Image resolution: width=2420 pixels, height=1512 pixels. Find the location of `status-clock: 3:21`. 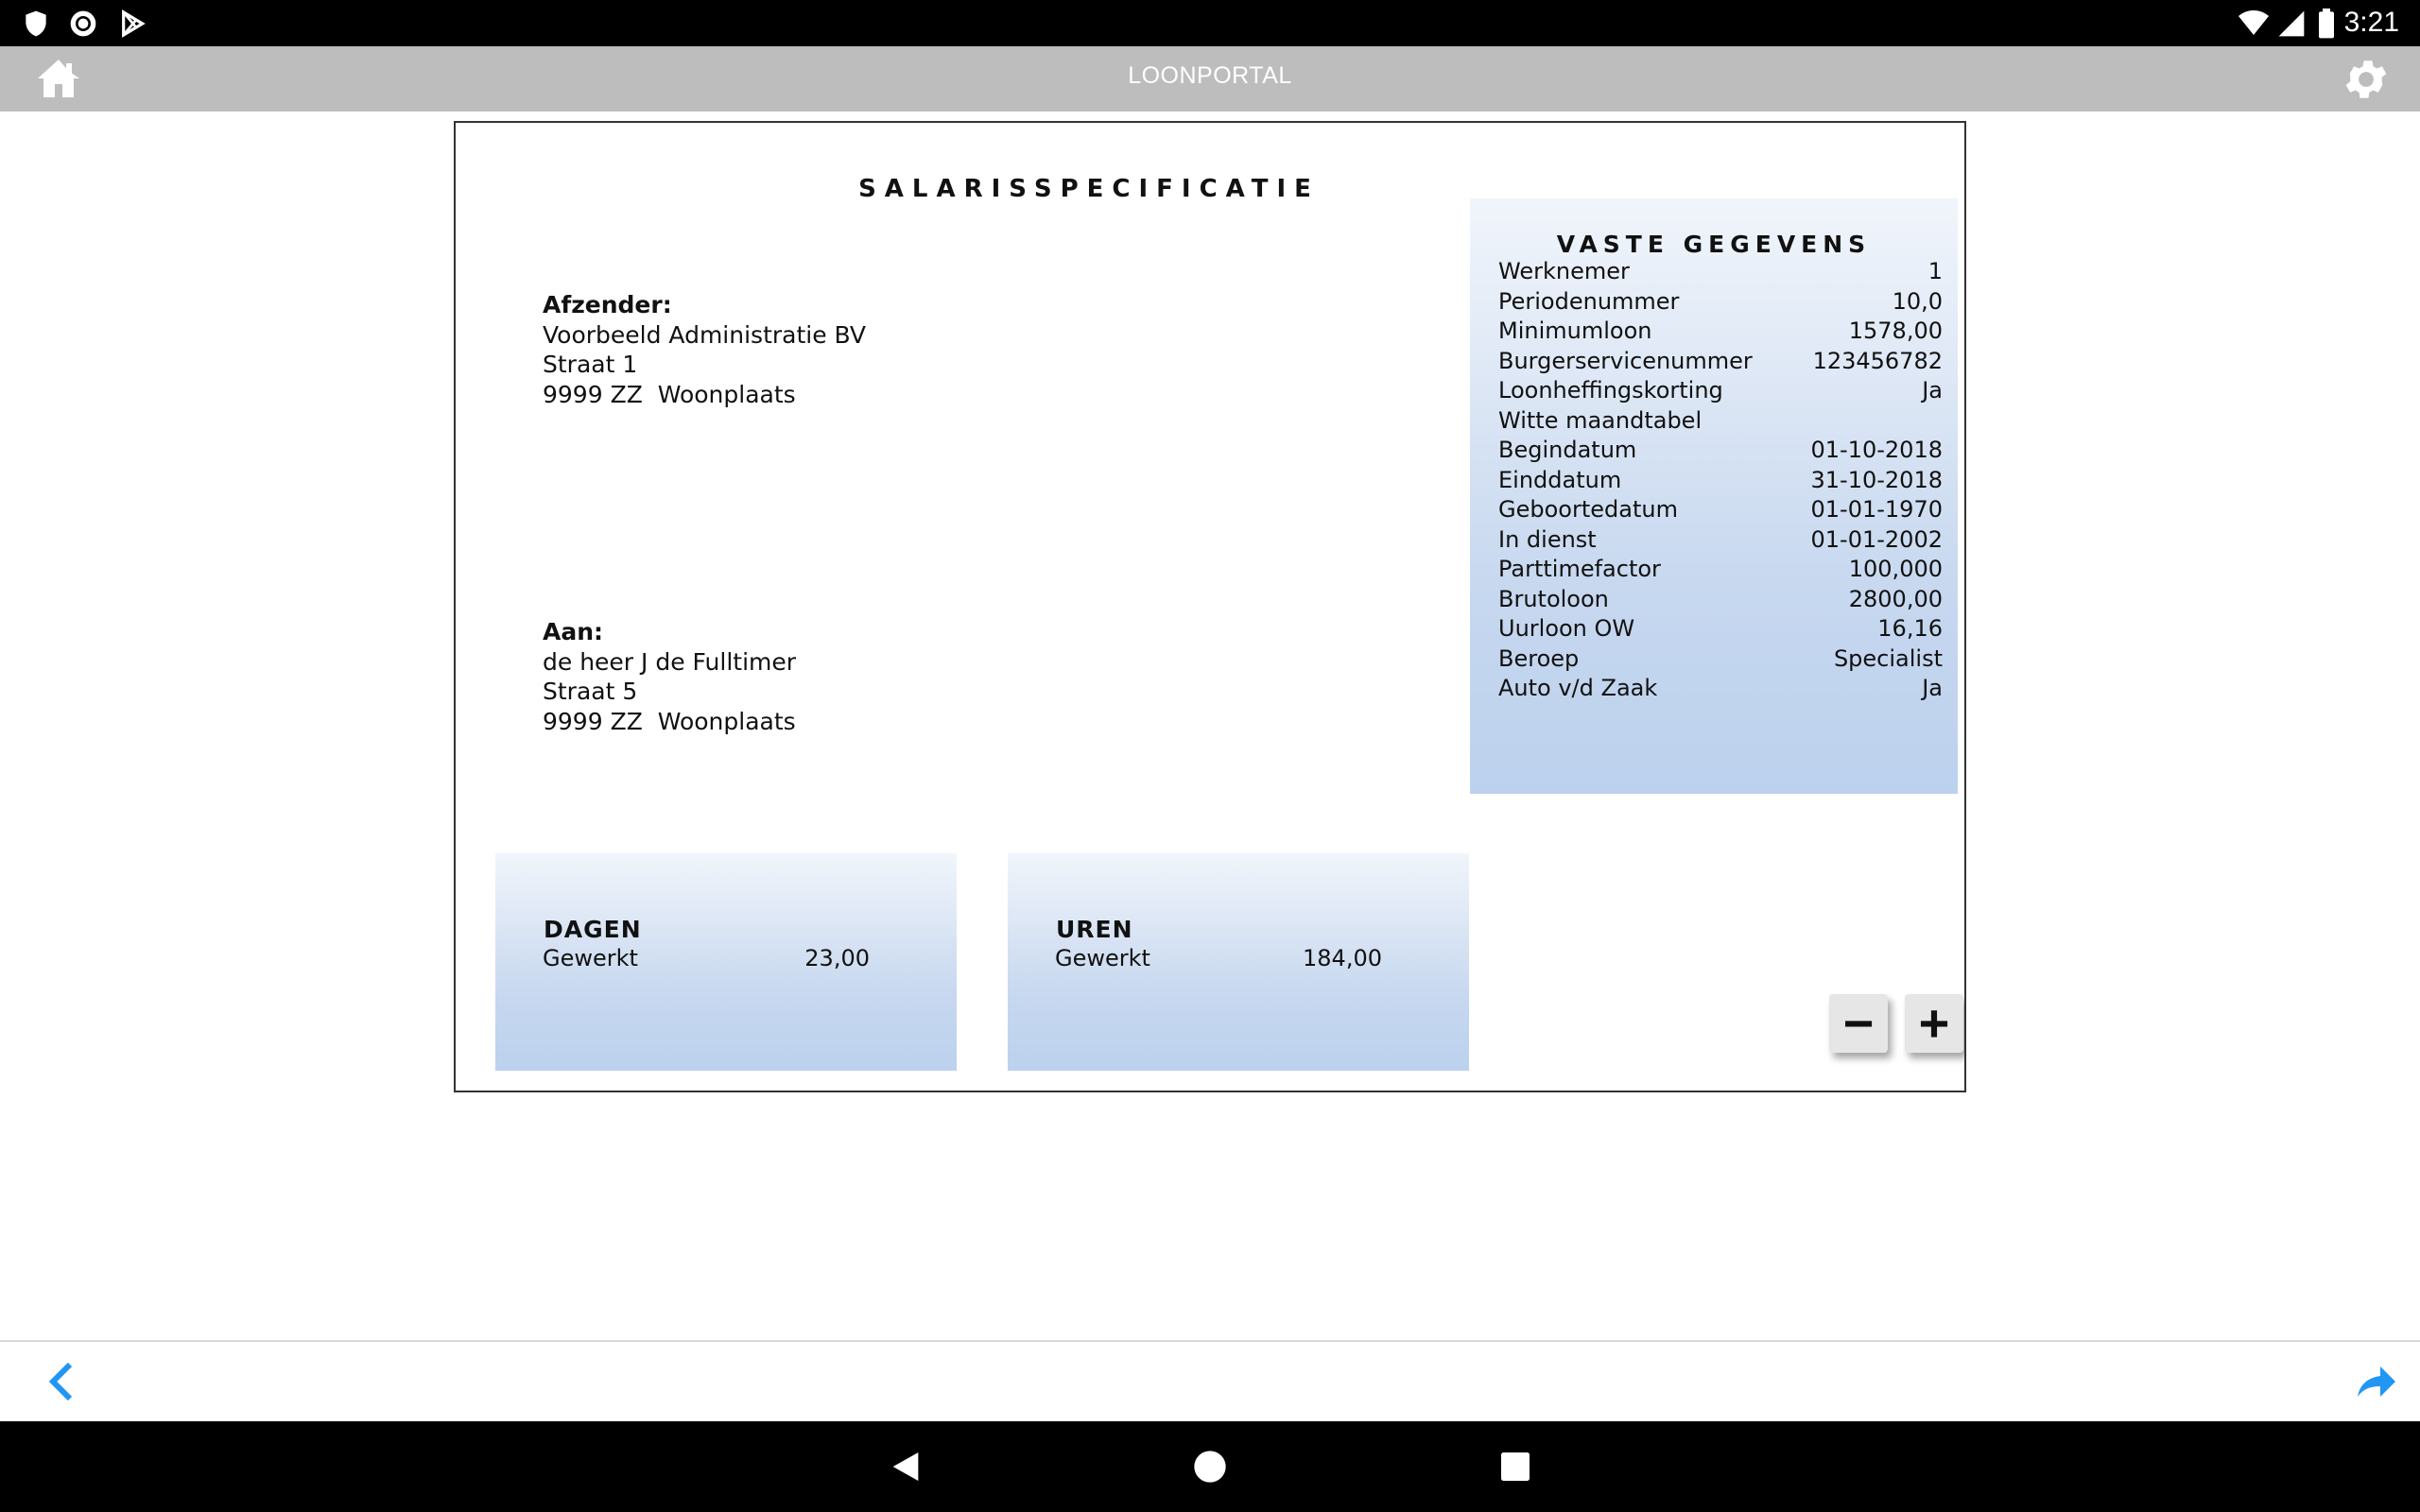

status-clock: 3:21 is located at coordinates (2371, 22).